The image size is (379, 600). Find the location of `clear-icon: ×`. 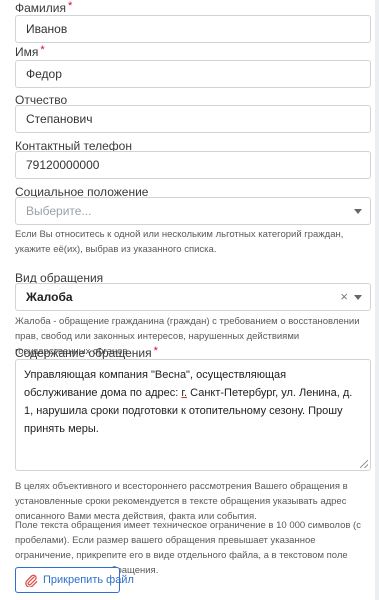

clear-icon: × is located at coordinates (344, 297).